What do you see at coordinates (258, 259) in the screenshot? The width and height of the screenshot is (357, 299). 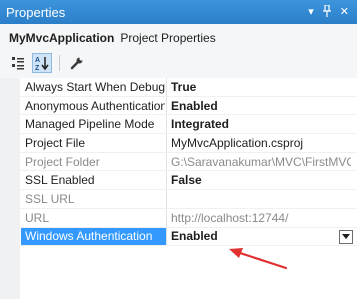 I see `annotation-arrow` at bounding box center [258, 259].